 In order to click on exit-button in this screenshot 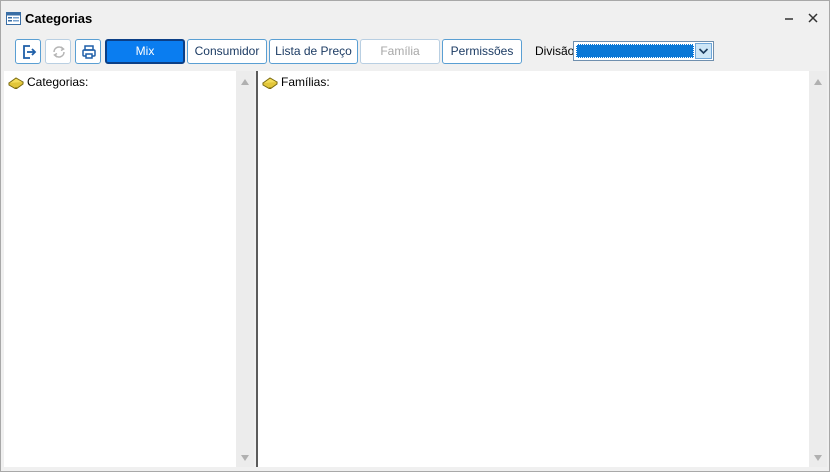, I will do `click(28, 51)`.